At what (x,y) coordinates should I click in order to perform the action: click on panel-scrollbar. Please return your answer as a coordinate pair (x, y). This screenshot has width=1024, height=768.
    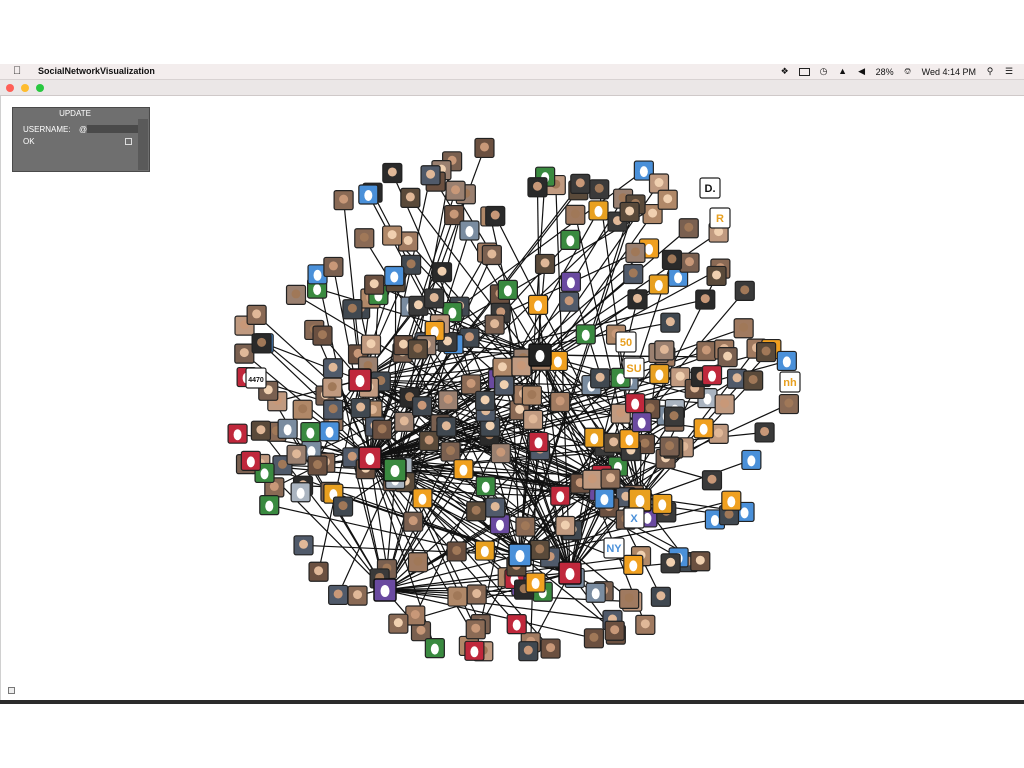
    Looking at the image, I should click on (143, 144).